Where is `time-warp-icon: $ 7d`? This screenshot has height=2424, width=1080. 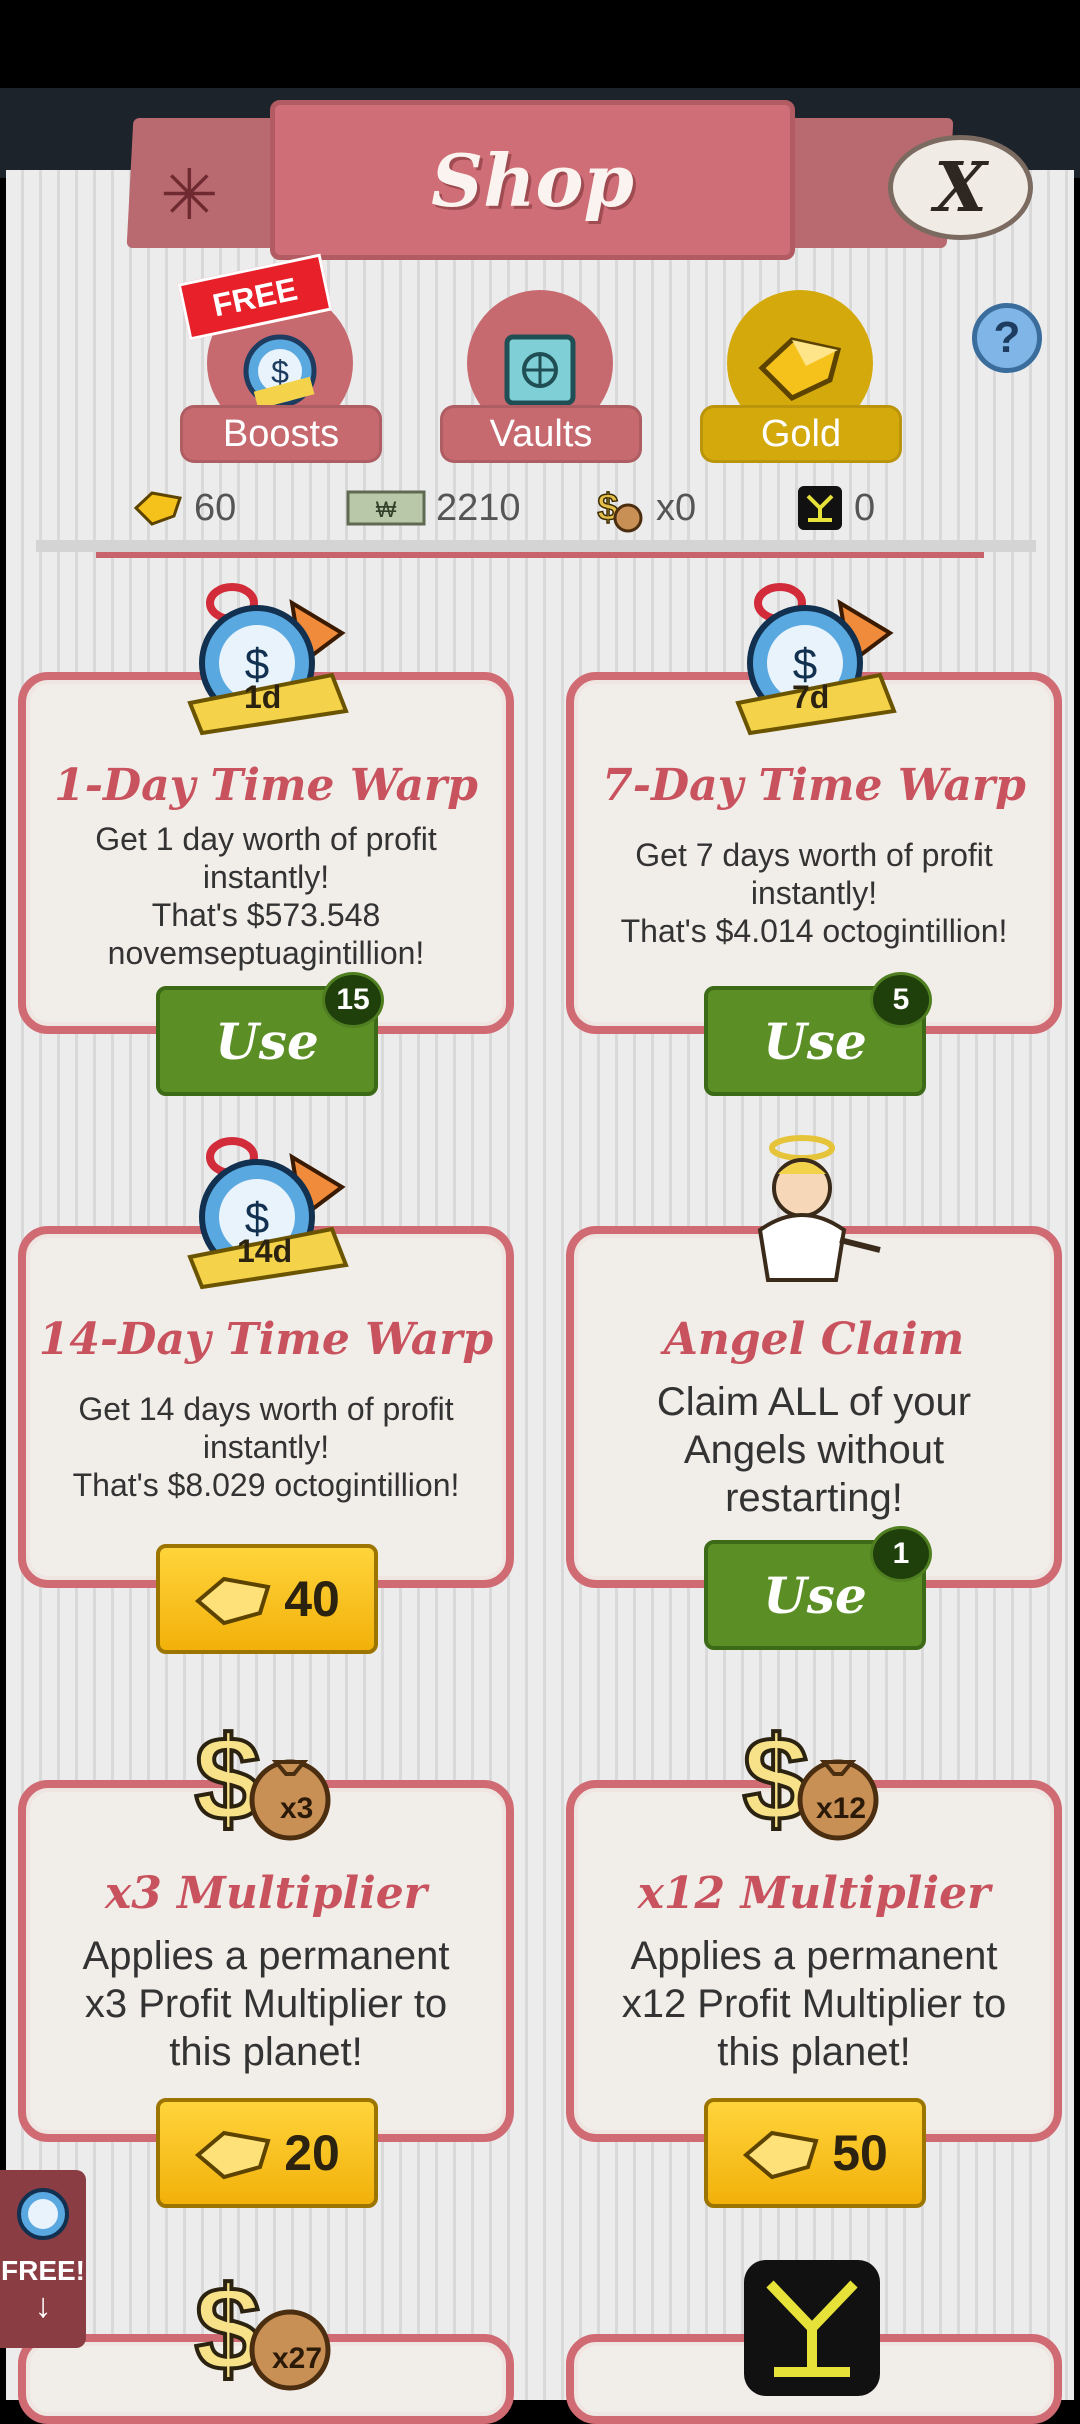
time-warp-icon: $ 7d is located at coordinates (815, 663).